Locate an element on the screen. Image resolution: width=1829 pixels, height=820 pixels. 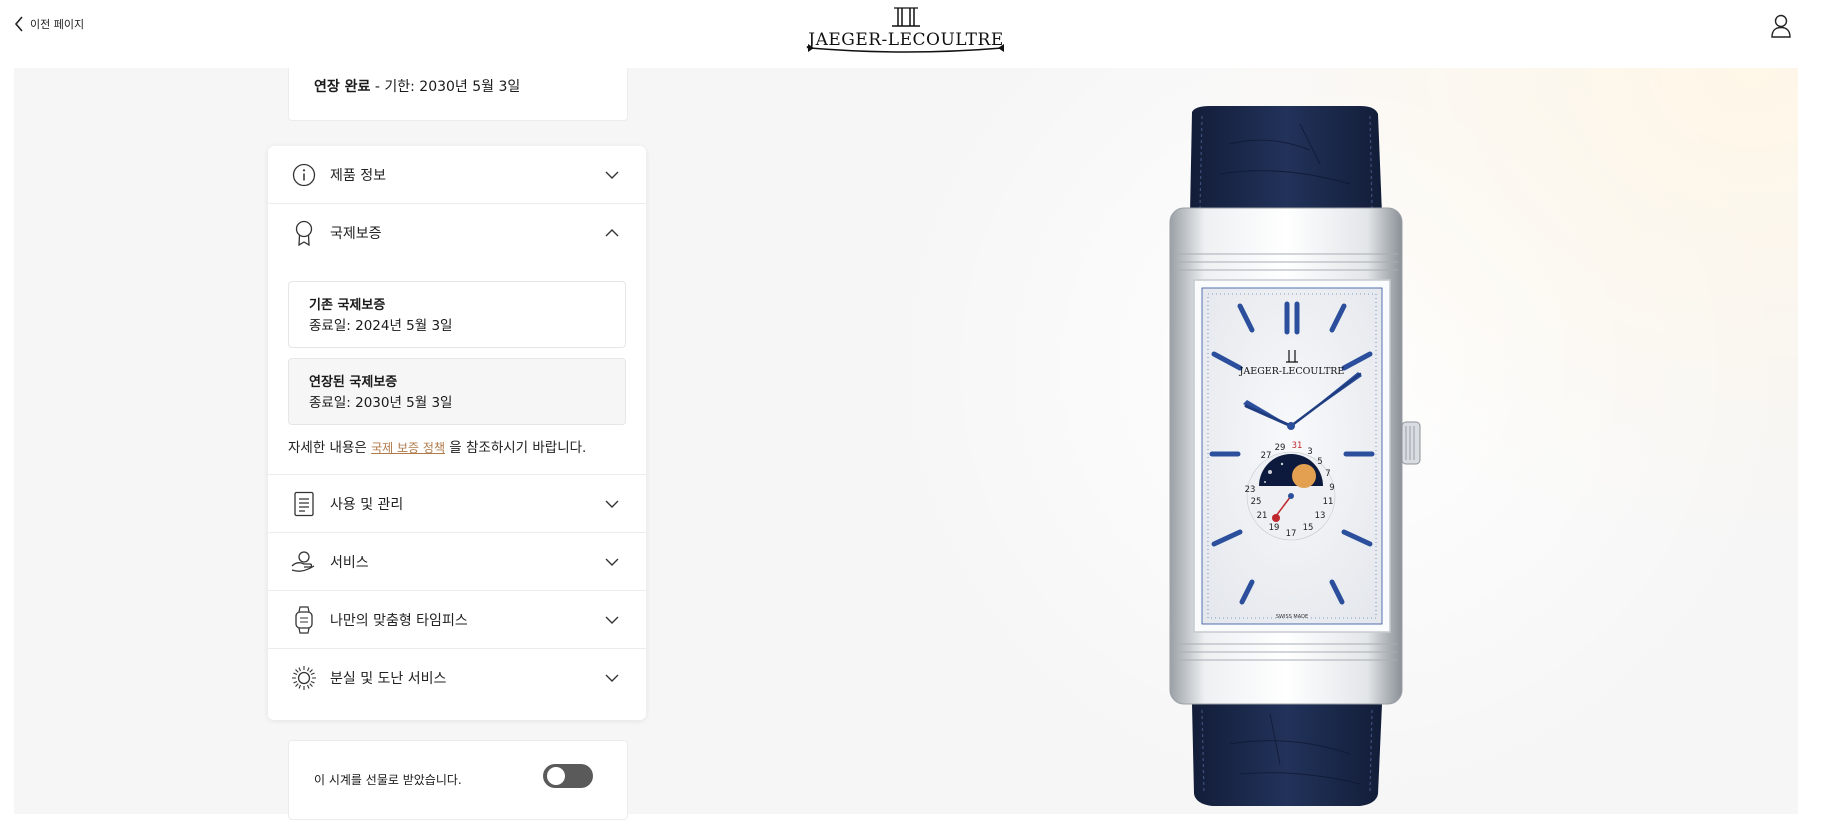
gift-toggle is located at coordinates (568, 776).